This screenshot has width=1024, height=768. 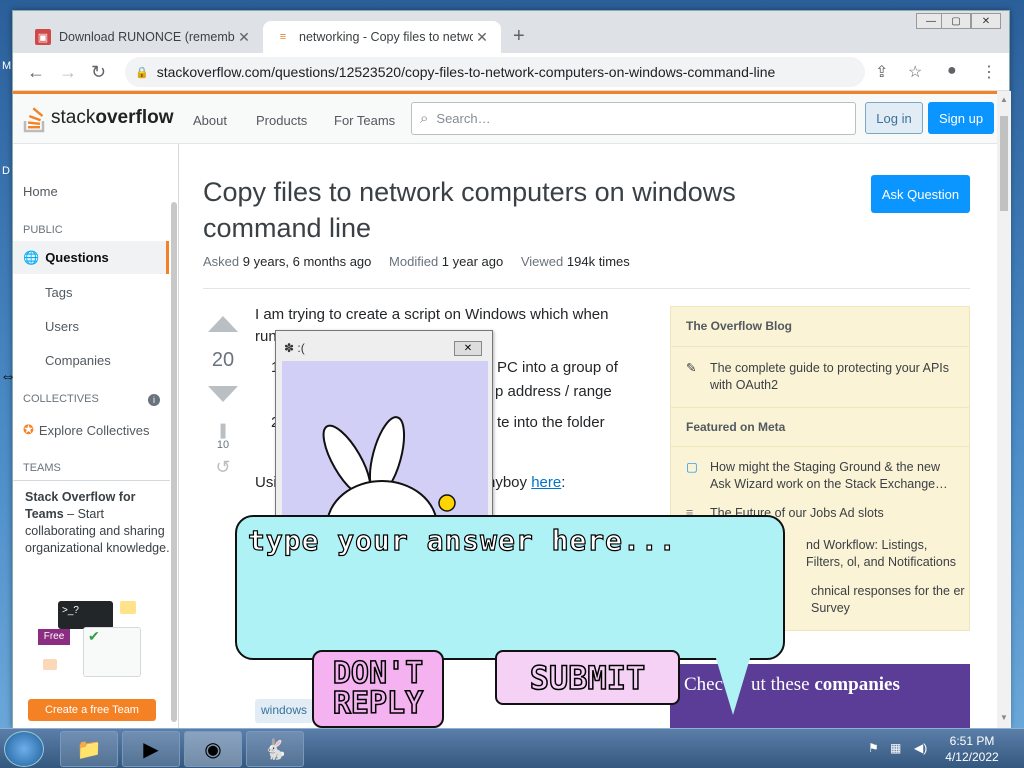 I want to click on profile-icon: ●, so click(x=952, y=71).